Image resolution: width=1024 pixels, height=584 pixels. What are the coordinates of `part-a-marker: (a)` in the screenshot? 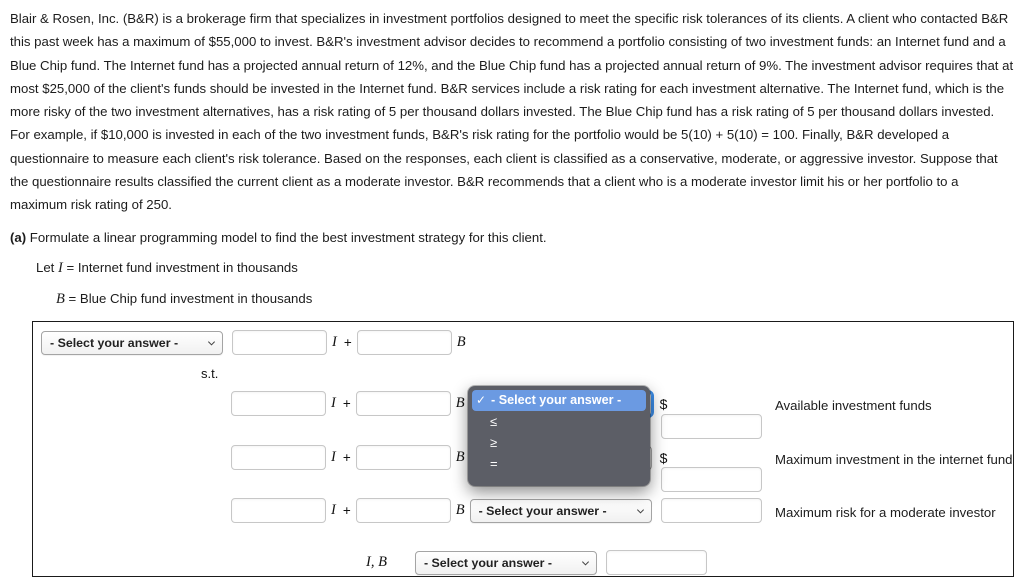 It's located at (18, 237).